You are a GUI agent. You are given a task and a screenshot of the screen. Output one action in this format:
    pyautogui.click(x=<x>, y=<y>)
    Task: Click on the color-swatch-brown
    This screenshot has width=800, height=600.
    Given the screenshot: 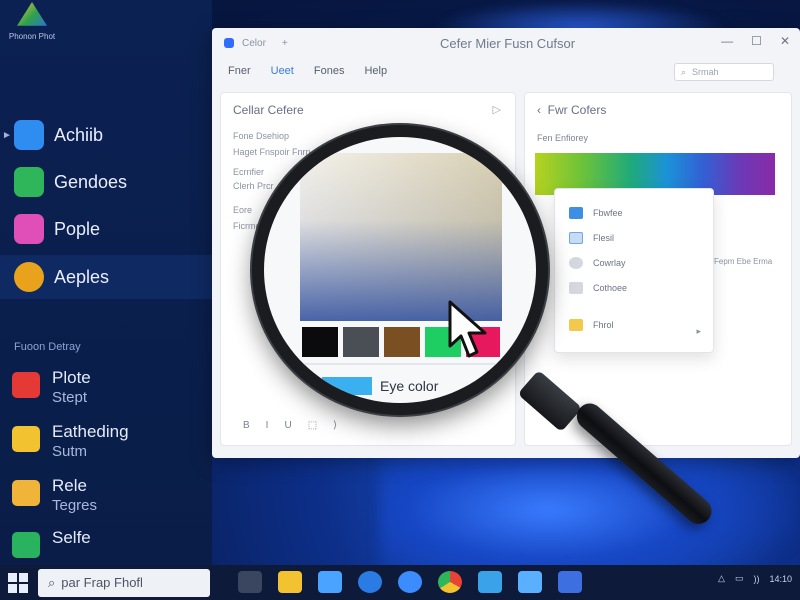 What is the action you would take?
    pyautogui.click(x=402, y=342)
    